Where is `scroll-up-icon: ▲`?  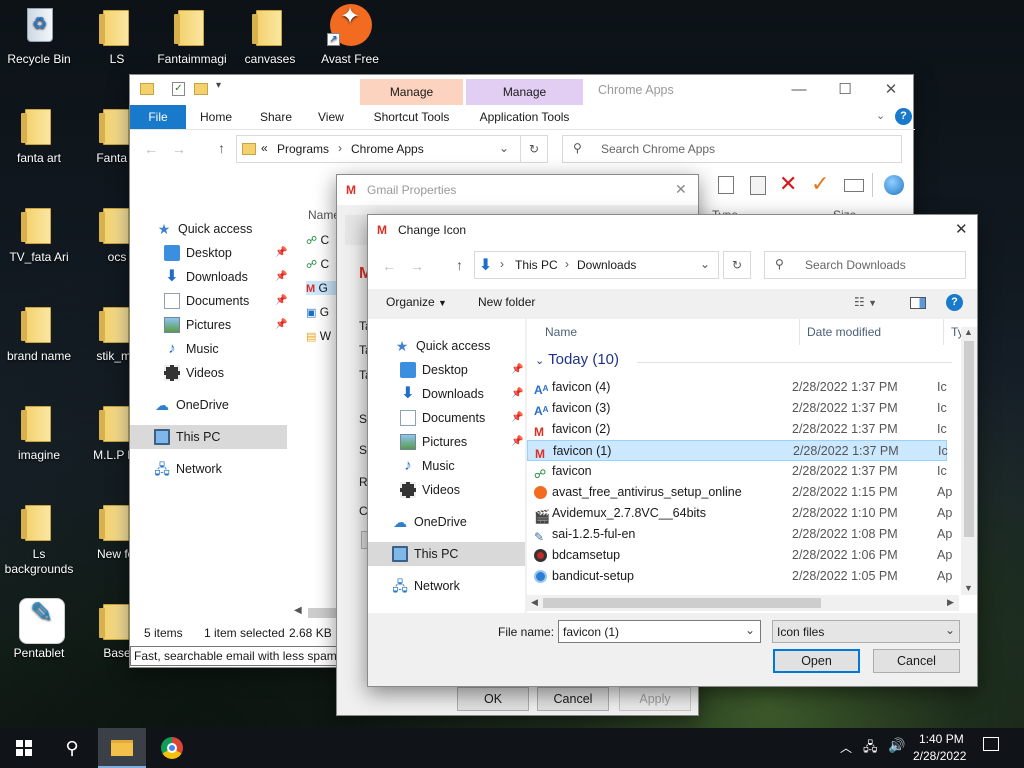
scroll-up-icon: ▲ is located at coordinates (968, 332).